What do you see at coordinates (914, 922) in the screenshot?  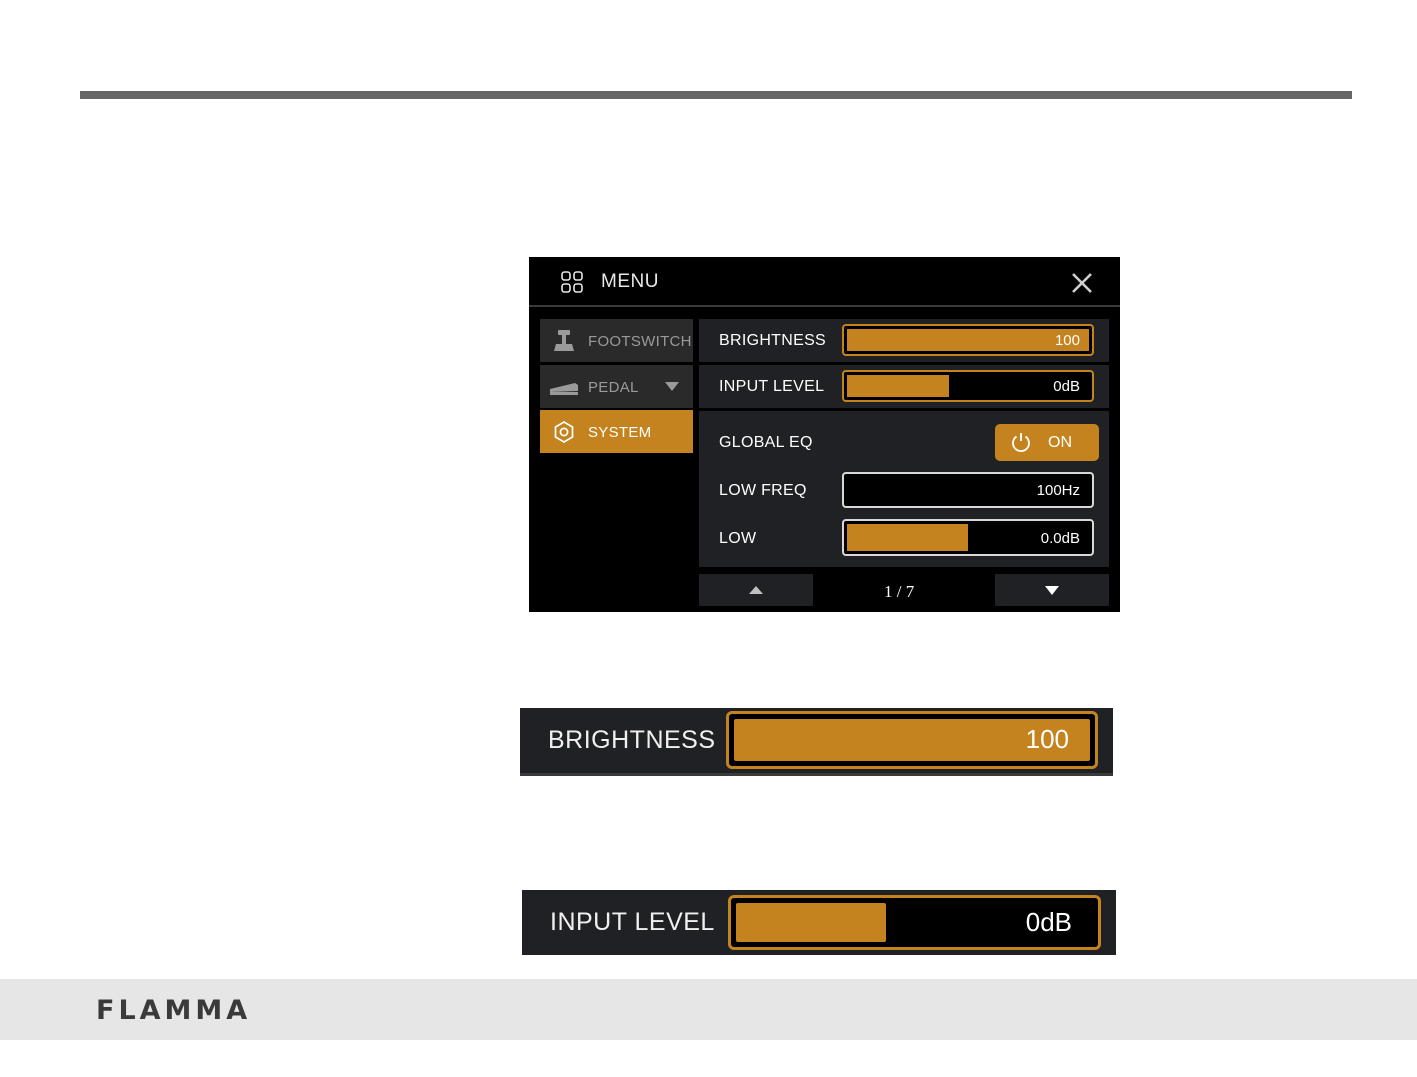 I see `input-level-detail-slider: 0dB` at bounding box center [914, 922].